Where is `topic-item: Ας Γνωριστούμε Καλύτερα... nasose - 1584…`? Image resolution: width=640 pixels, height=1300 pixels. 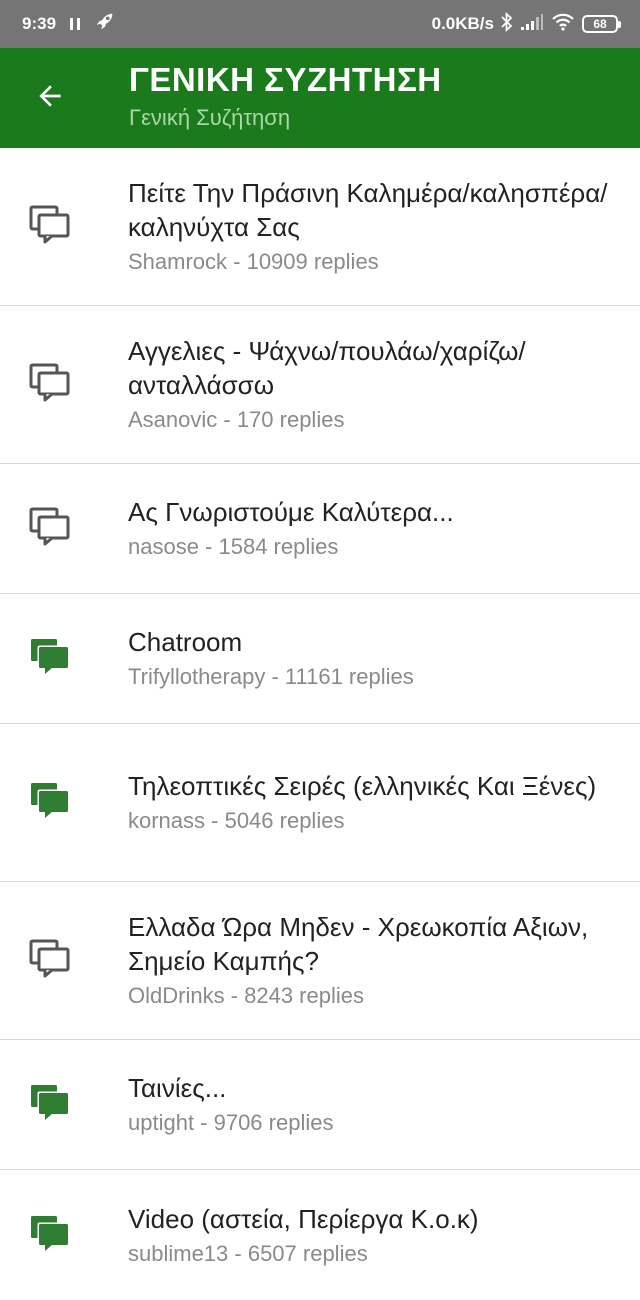 topic-item: Ας Γνωριστούμε Καλύτερα... nasose - 1584… is located at coordinates (320, 529).